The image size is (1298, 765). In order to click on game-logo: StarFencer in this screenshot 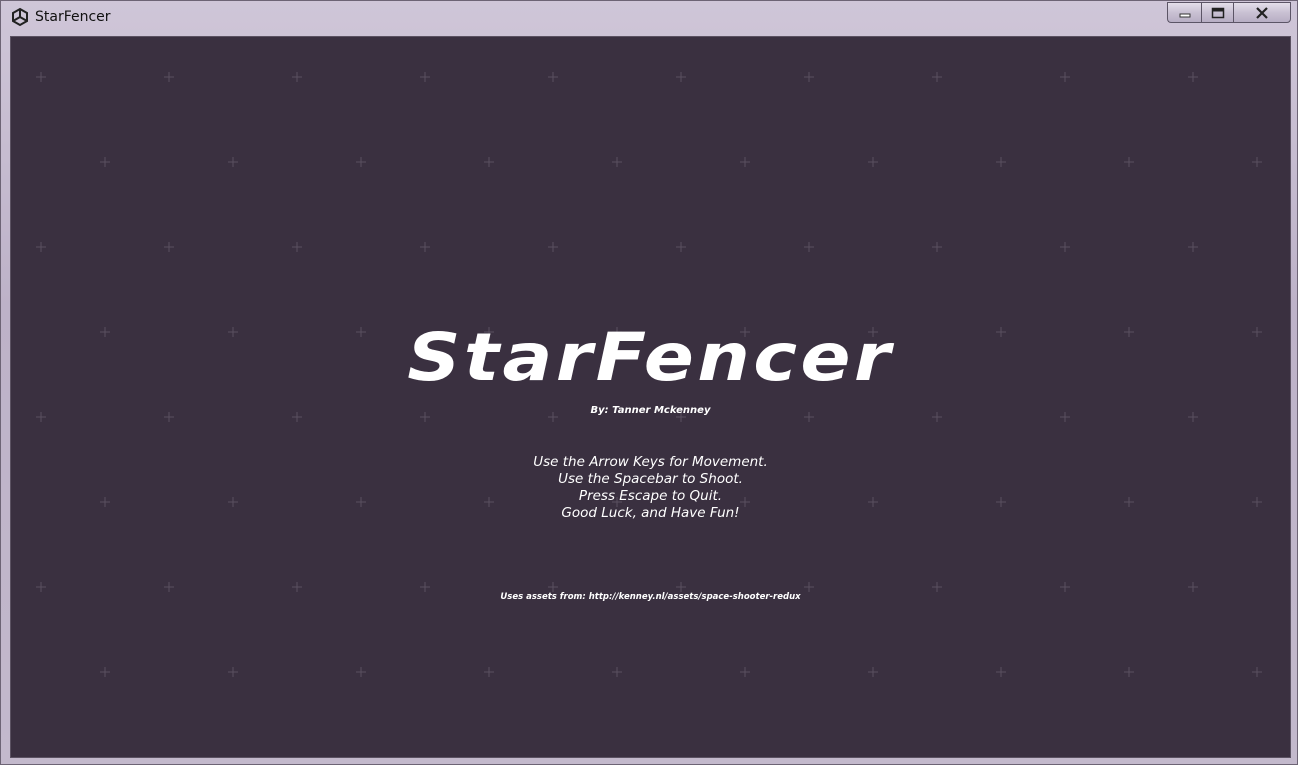, I will do `click(650, 357)`.